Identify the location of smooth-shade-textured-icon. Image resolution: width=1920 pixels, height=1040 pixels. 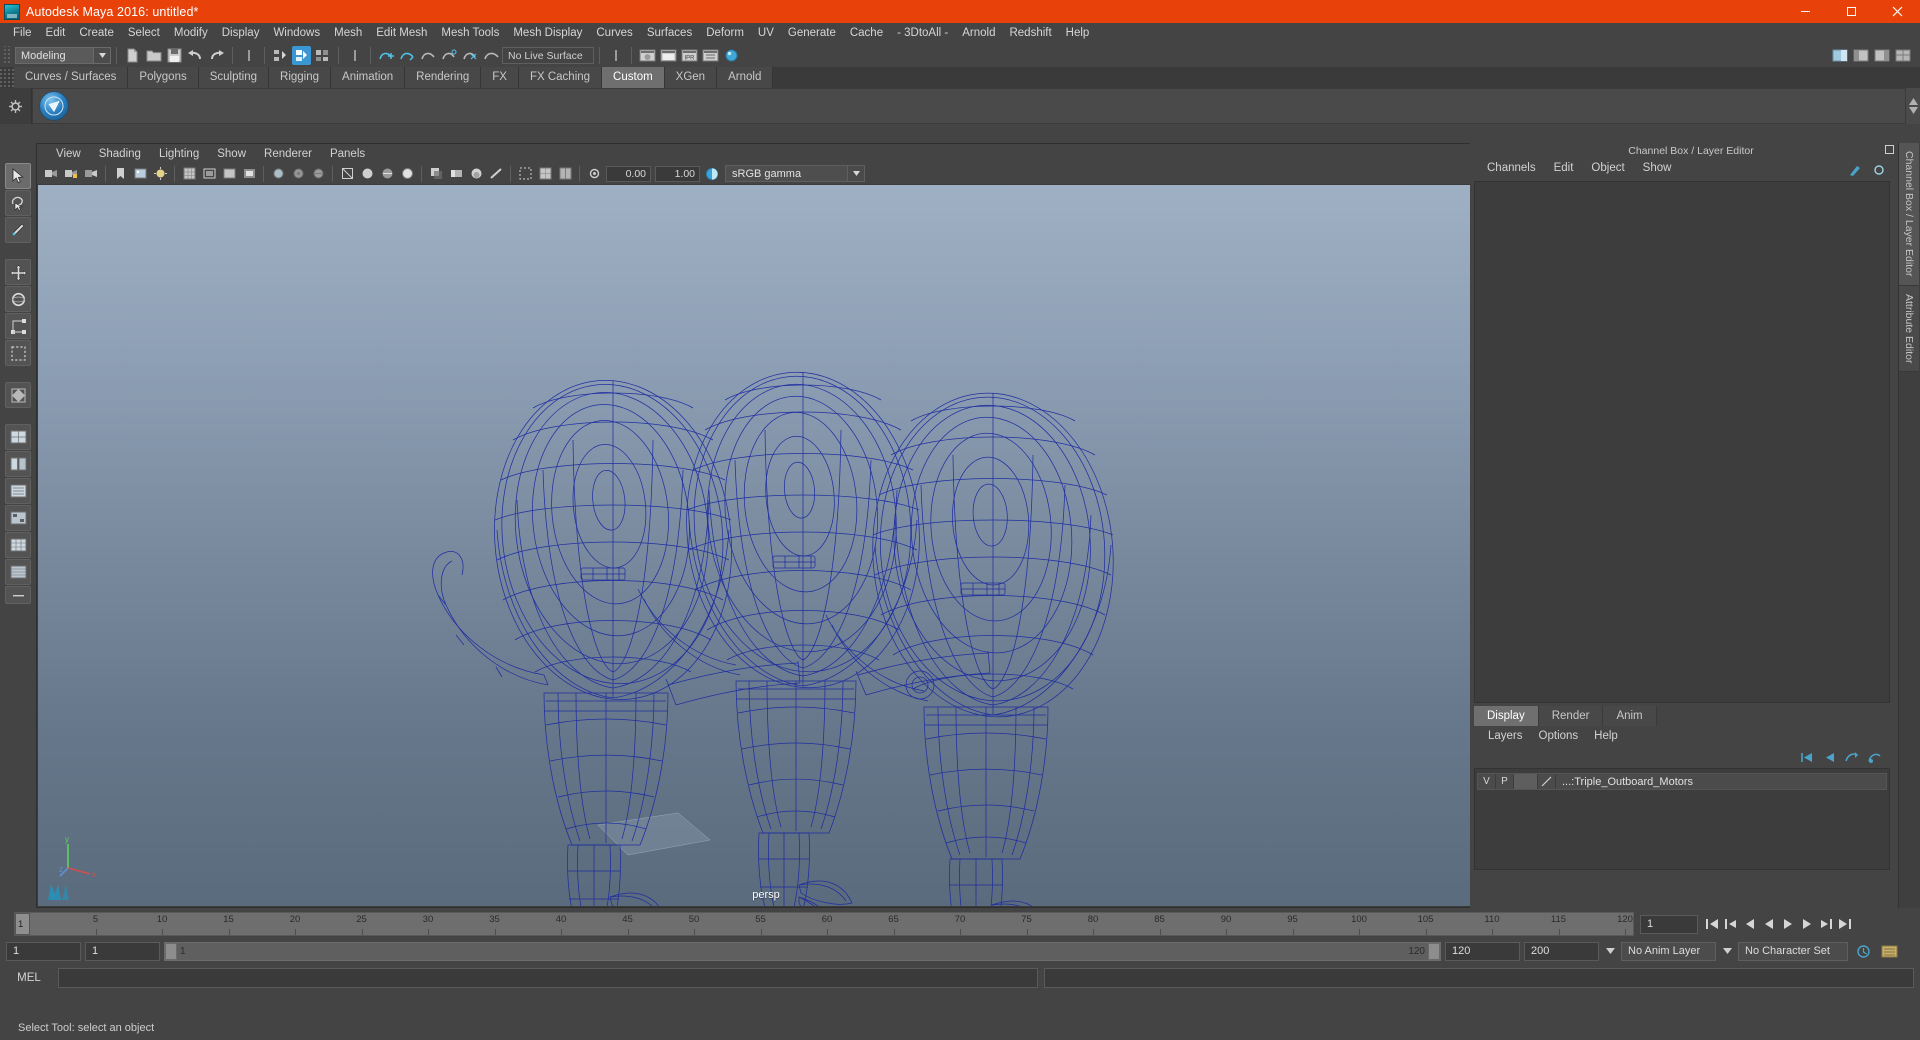
(387, 174).